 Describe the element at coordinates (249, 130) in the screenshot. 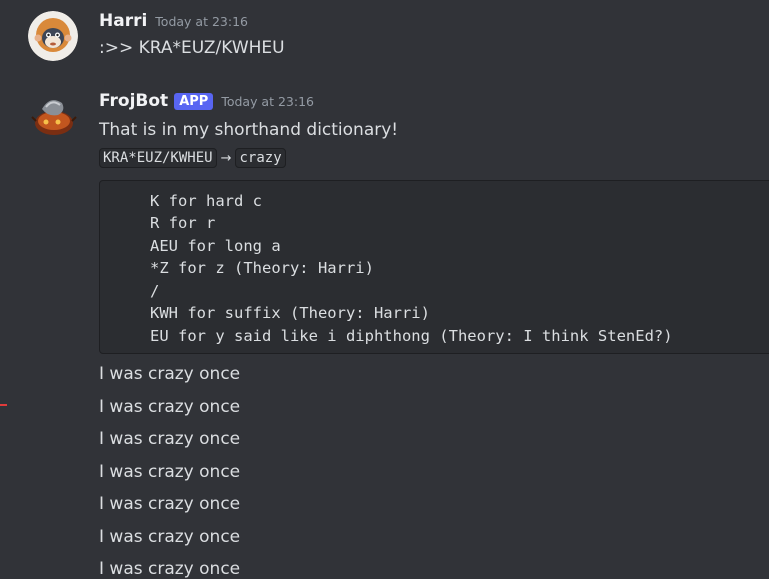

I see `message-text: That is in my shorthand dictionary!` at that location.